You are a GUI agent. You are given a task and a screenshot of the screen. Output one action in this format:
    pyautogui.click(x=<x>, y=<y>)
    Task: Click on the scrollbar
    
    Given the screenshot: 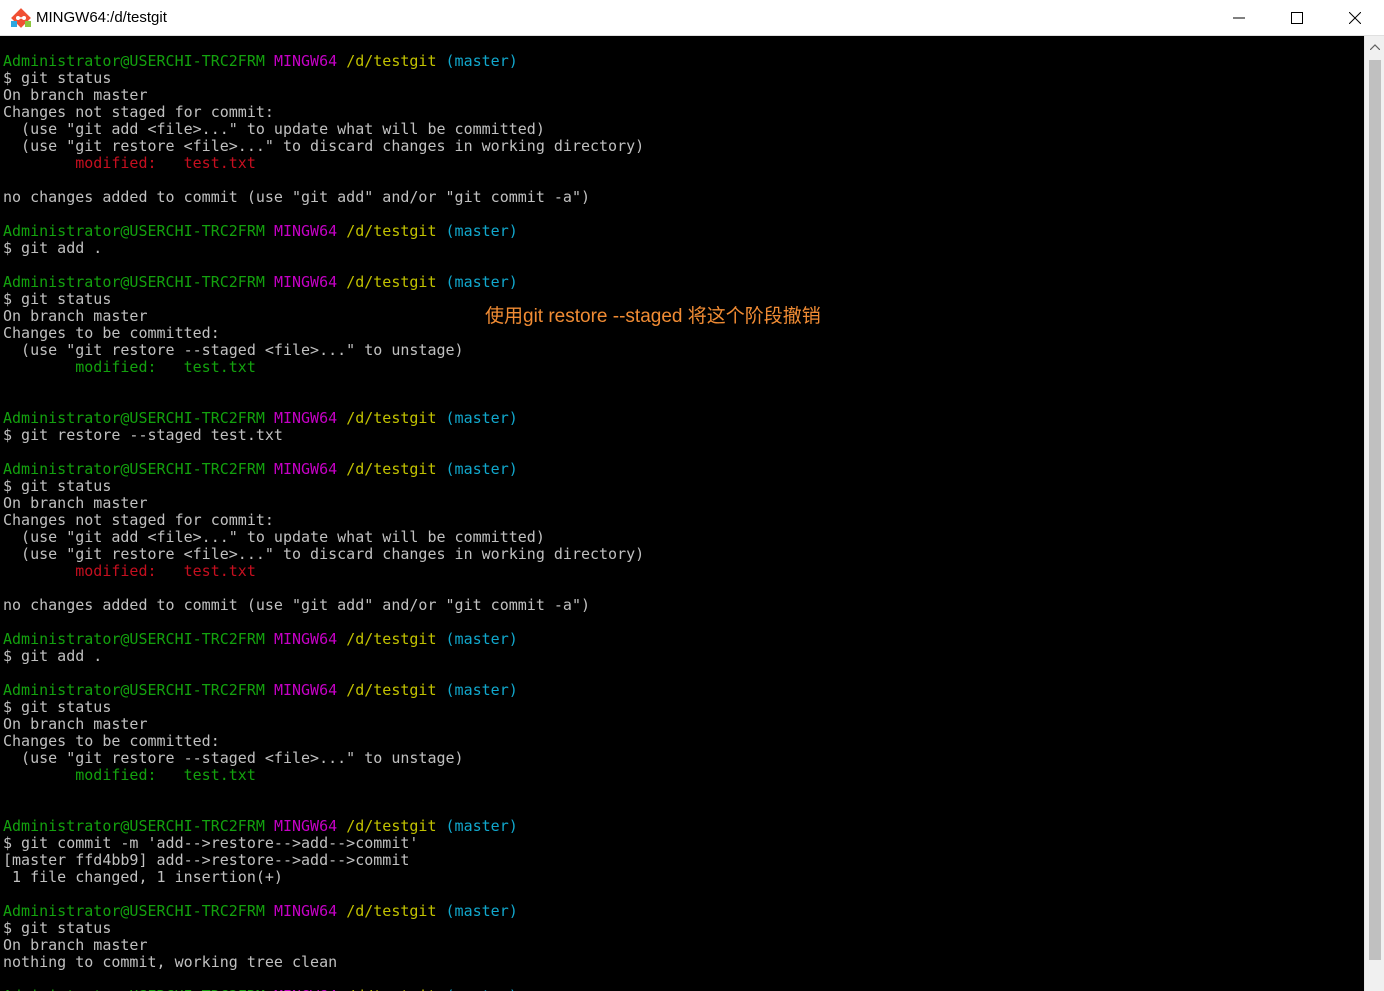 What is the action you would take?
    pyautogui.click(x=1374, y=513)
    